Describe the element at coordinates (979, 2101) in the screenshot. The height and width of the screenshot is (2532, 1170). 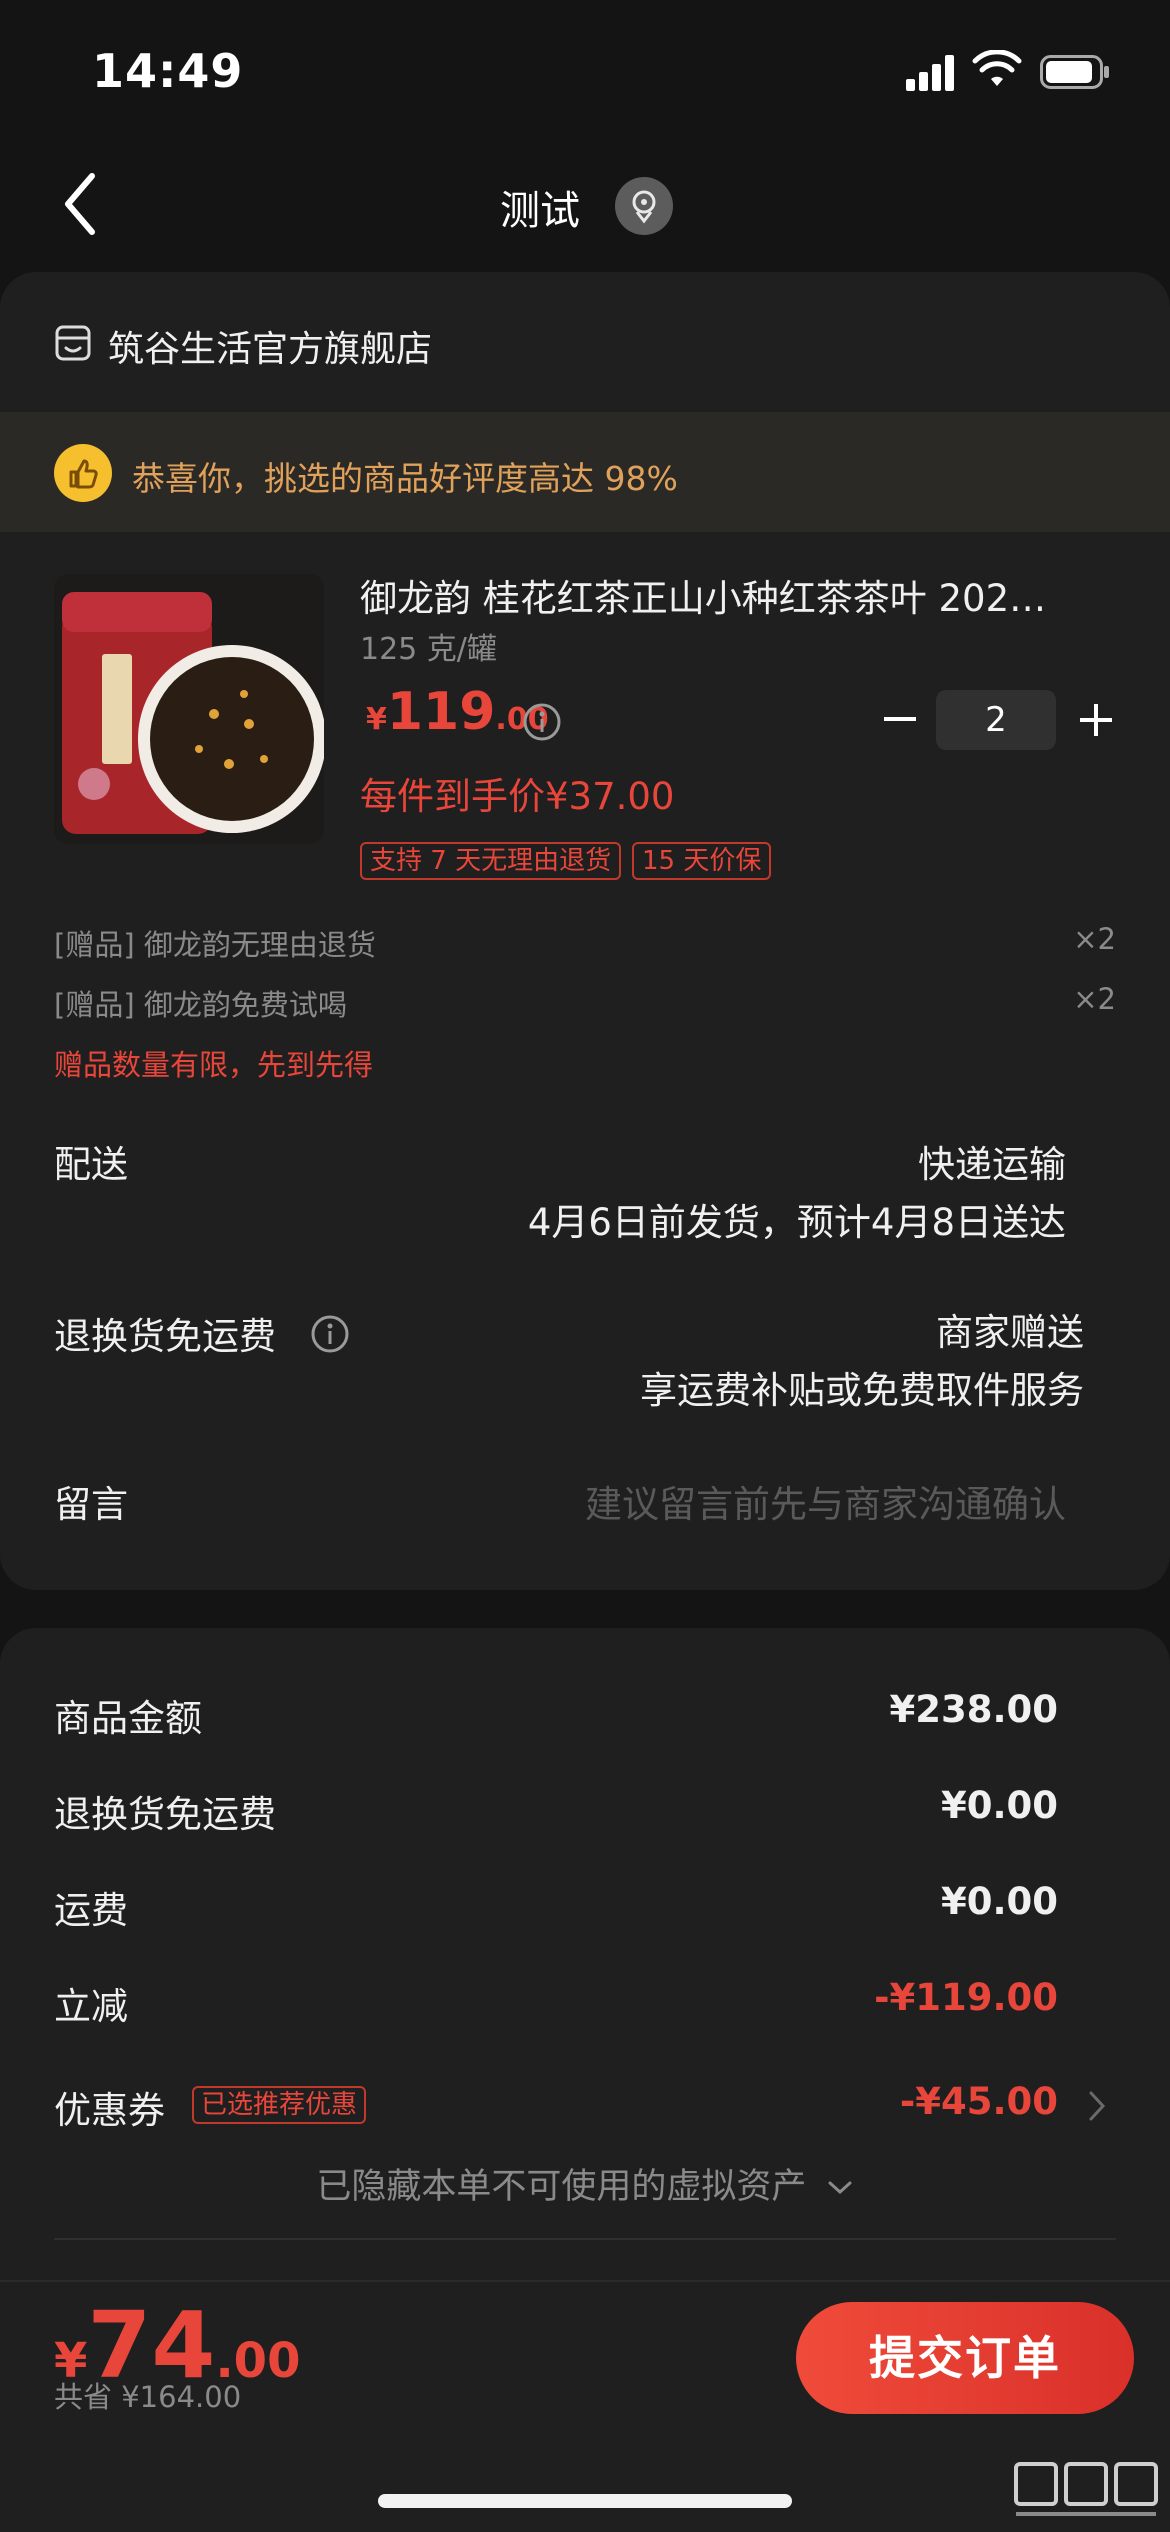
I see `coupon-value: -¥45.00` at that location.